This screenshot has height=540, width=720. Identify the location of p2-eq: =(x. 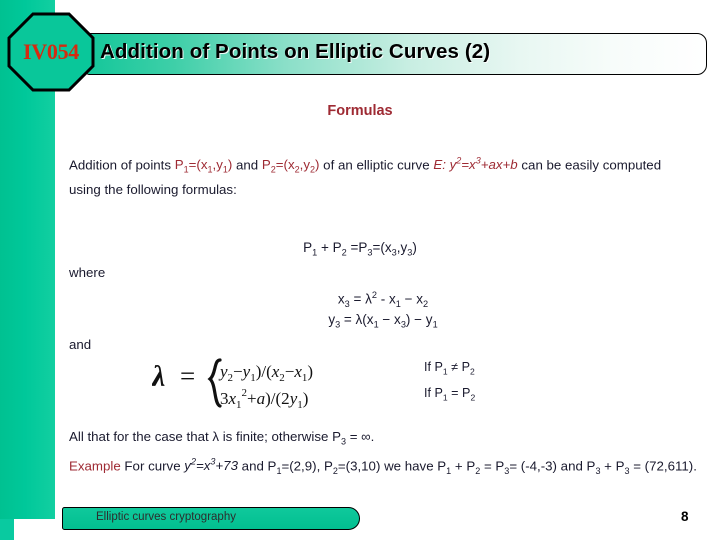
(285, 165).